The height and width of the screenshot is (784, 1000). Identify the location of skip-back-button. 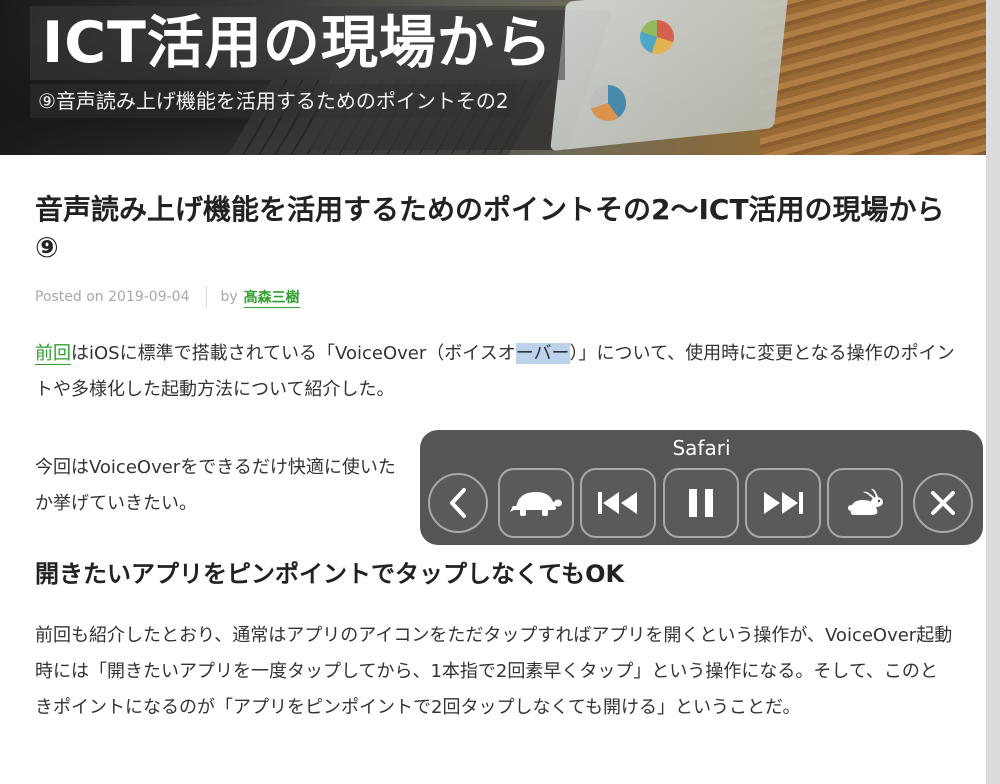
(618, 503).